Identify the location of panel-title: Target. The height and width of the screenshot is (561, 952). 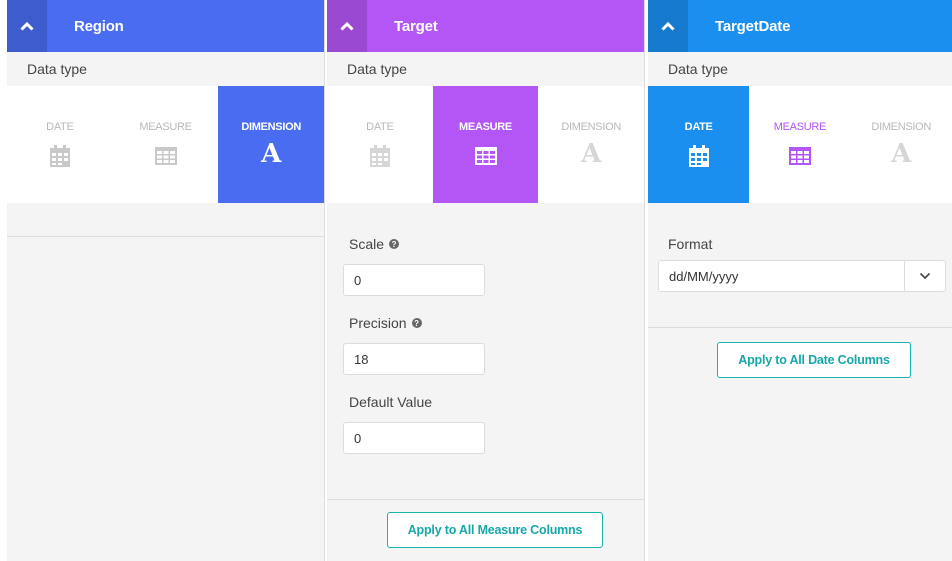
(416, 26).